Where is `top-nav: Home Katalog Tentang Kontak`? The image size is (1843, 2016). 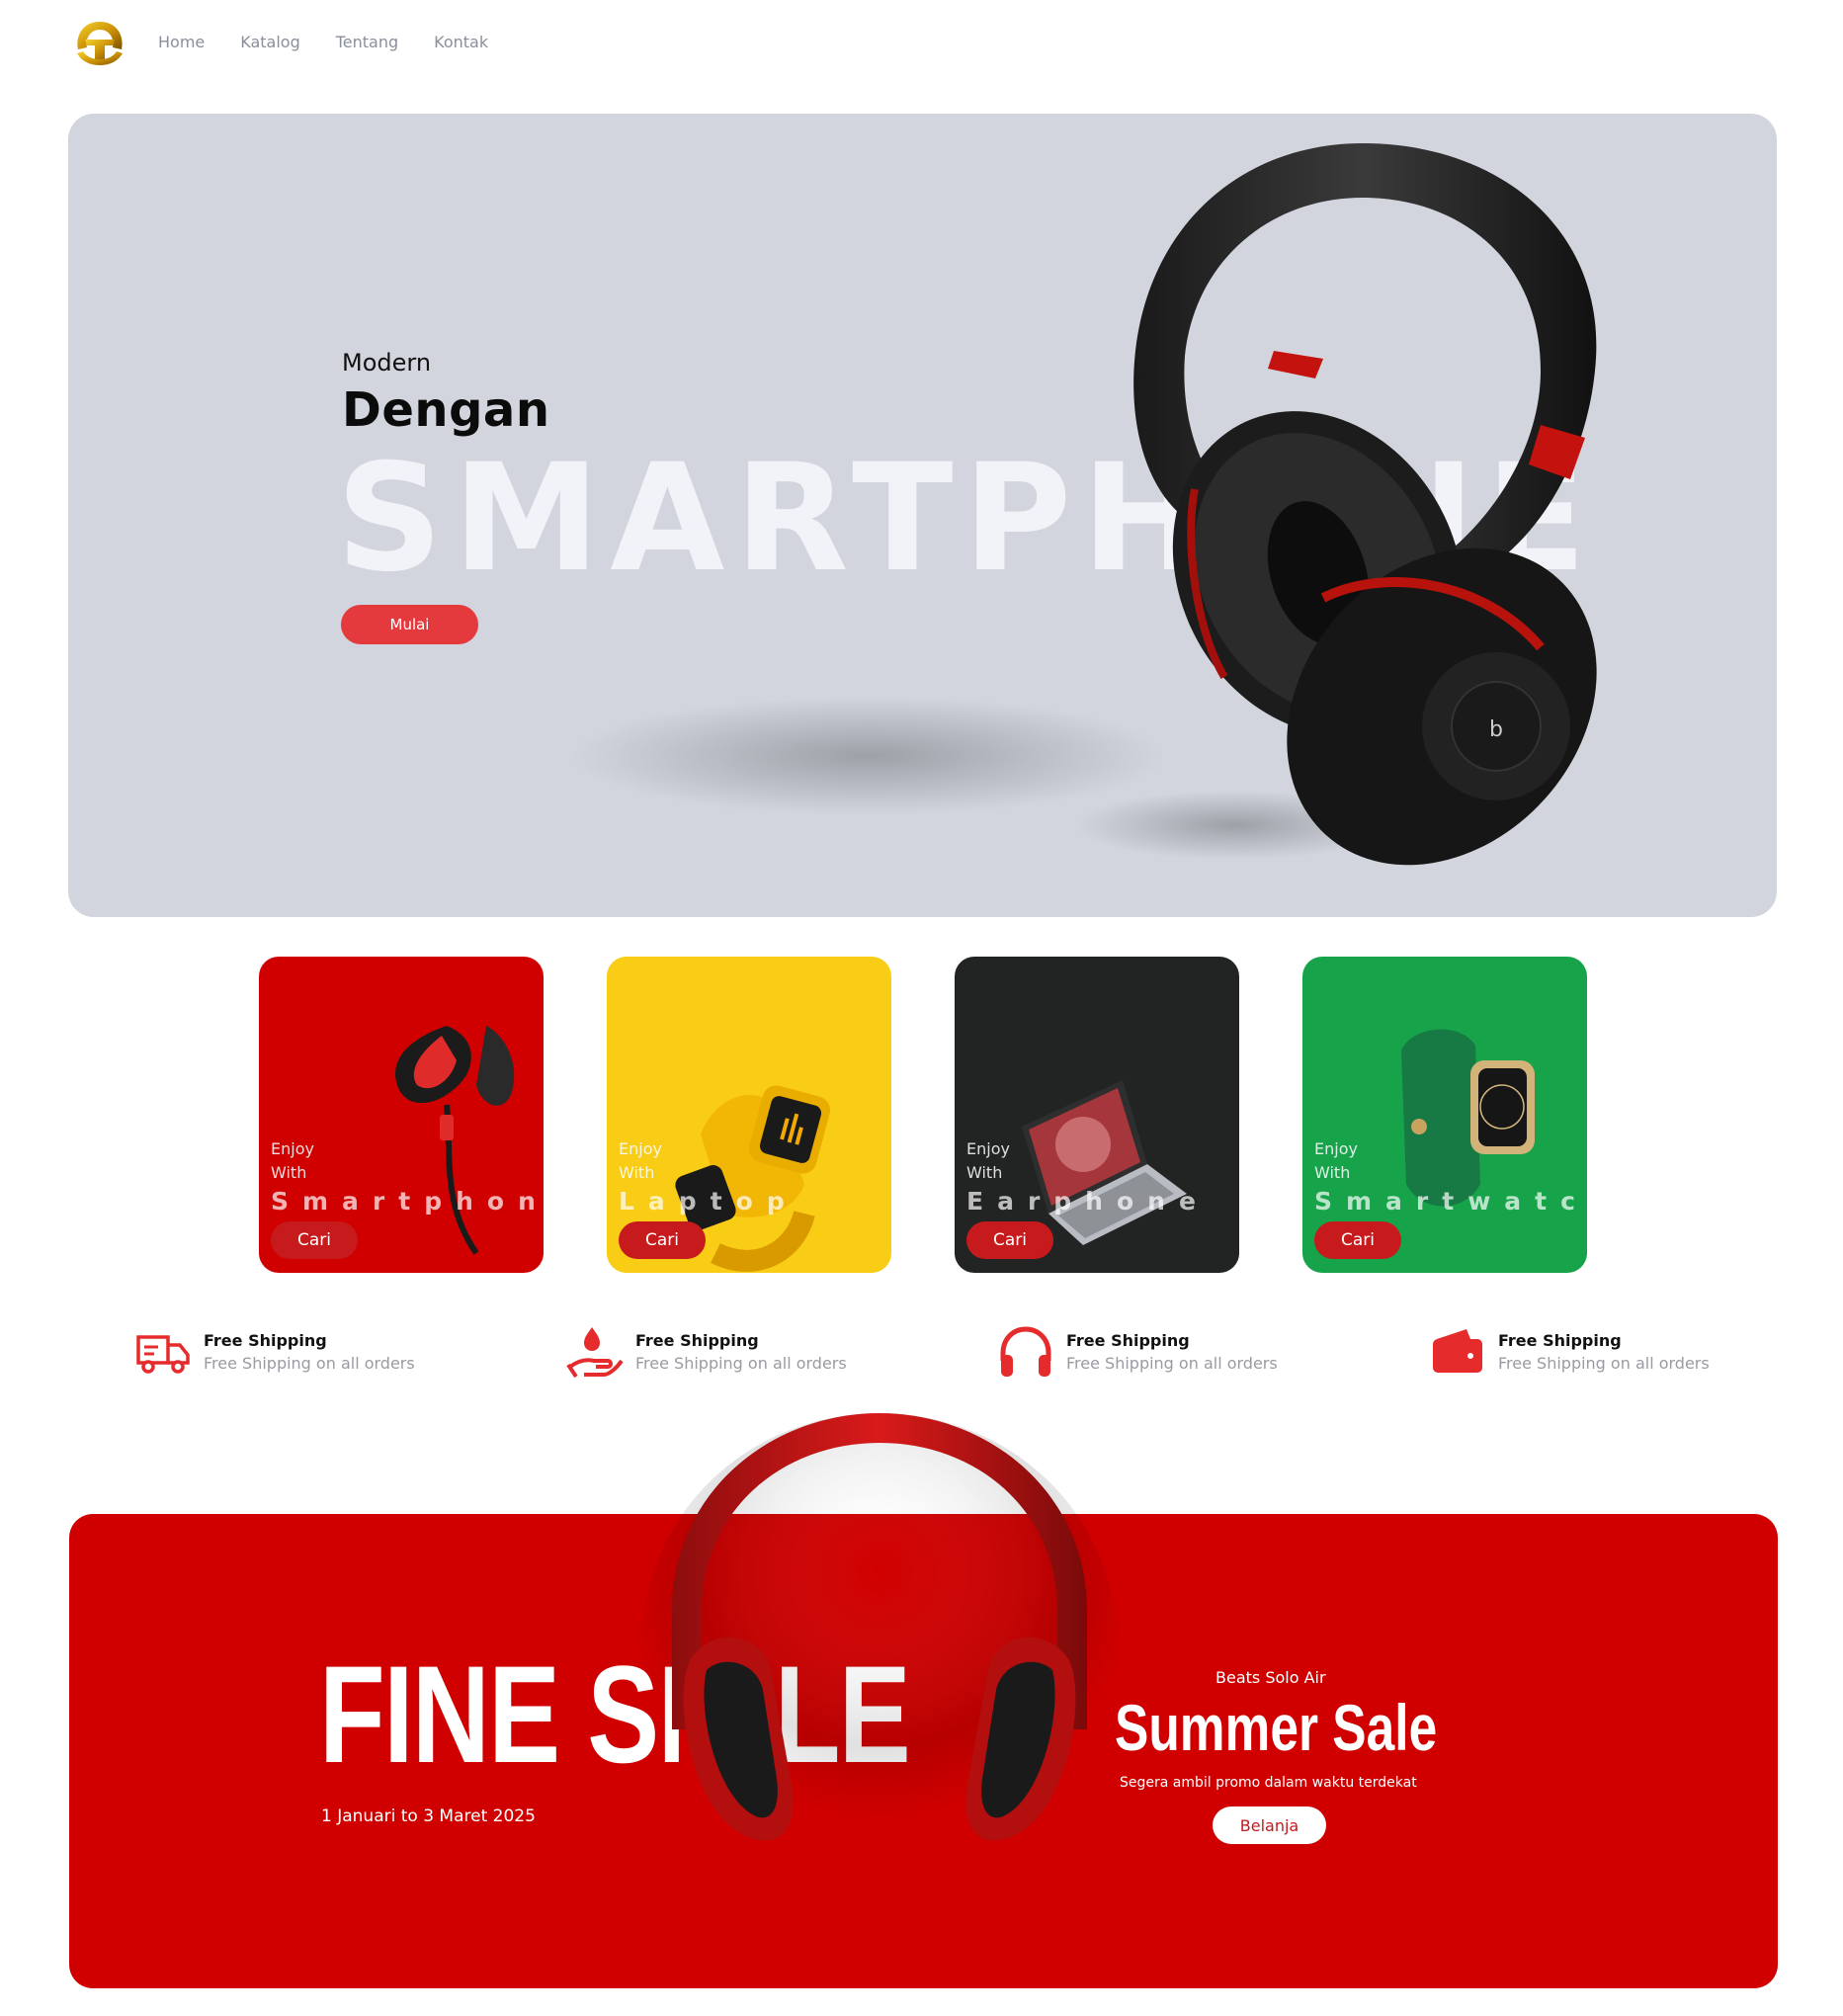
top-nav: Home Katalog Tentang Kontak is located at coordinates (296, 41).